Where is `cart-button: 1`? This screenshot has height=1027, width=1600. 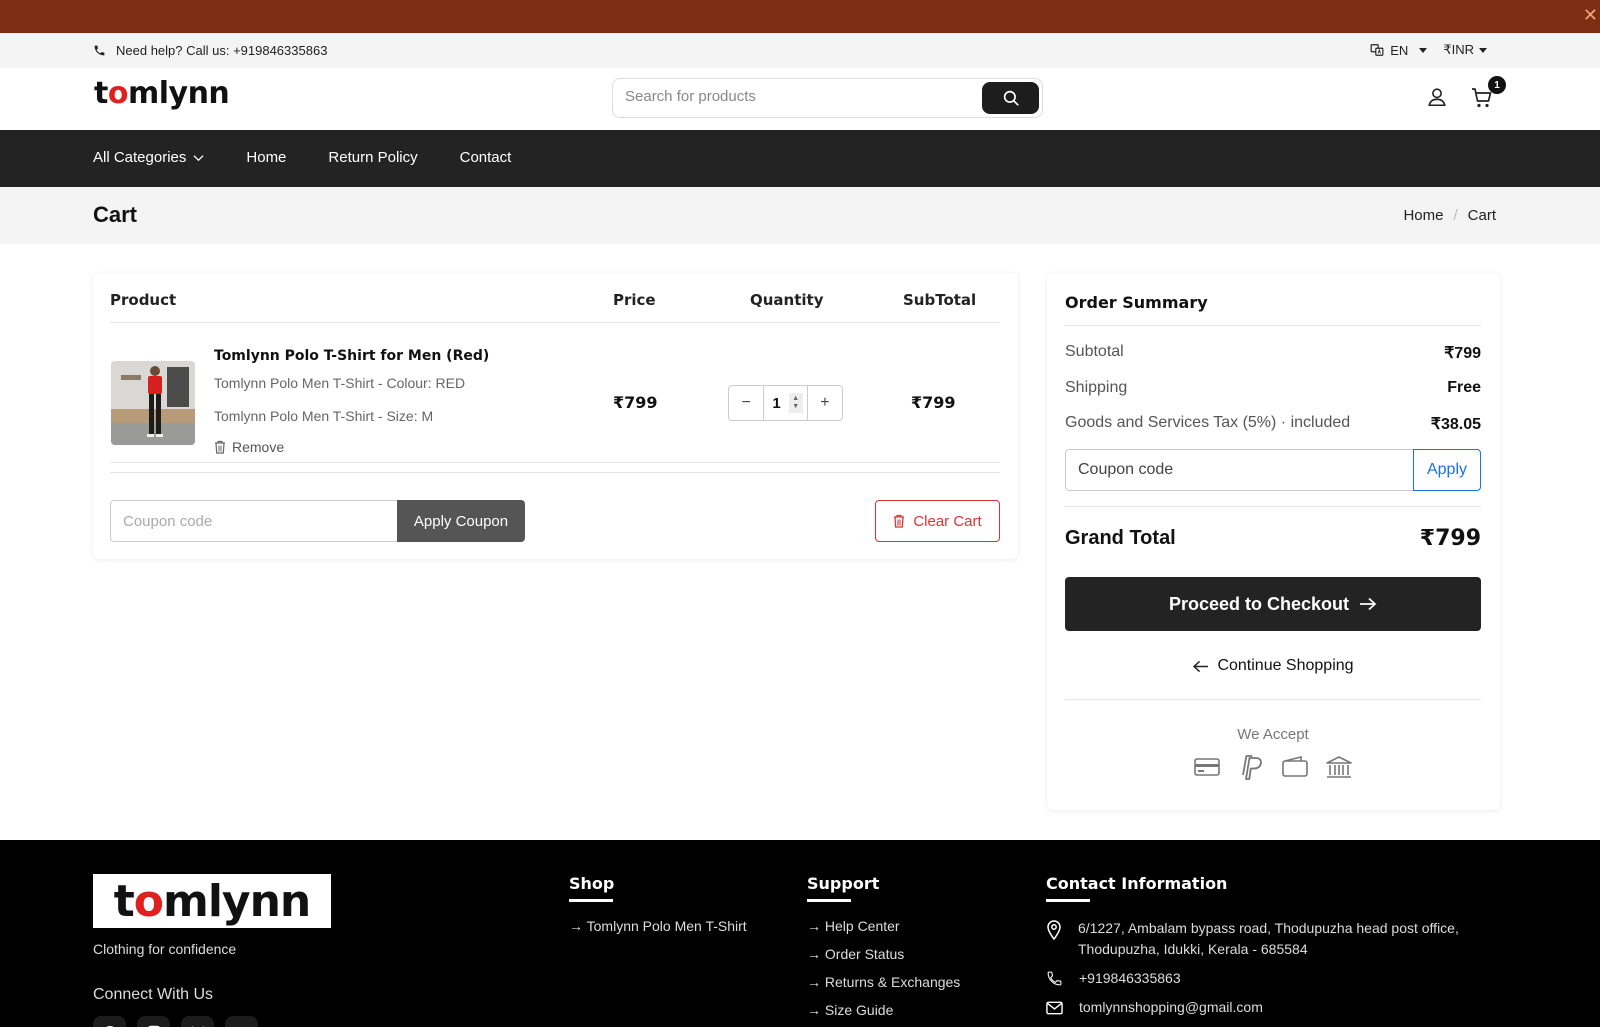
cart-button: 1 is located at coordinates (1488, 95).